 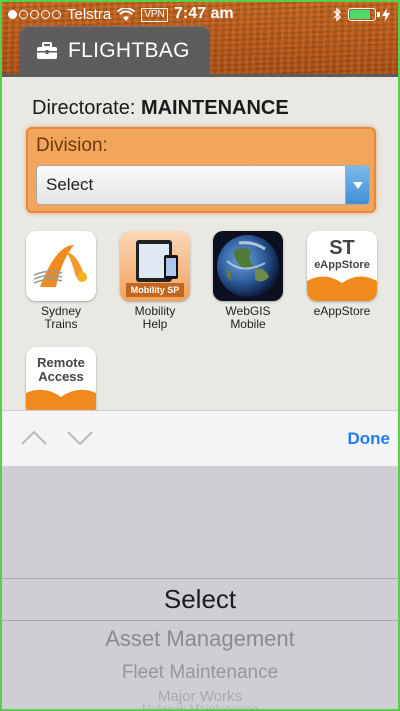 I want to click on charging-icon, so click(x=386, y=14).